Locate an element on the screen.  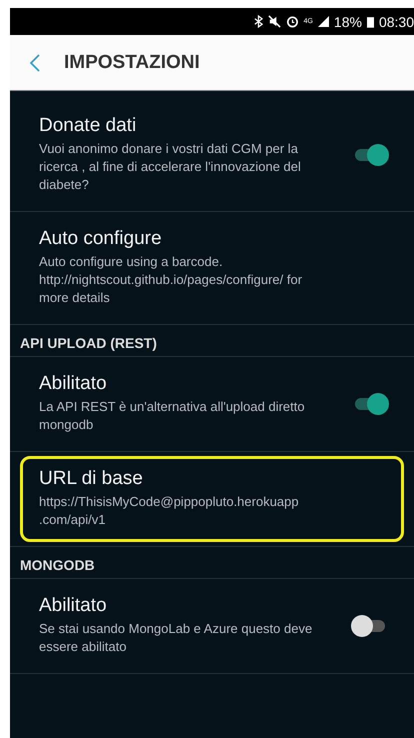
setting-title: Auto configure is located at coordinates (101, 239).